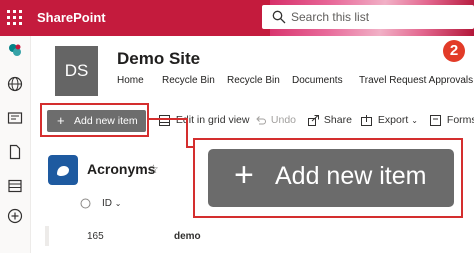  I want to click on nav-item-home: Home, so click(130, 80).